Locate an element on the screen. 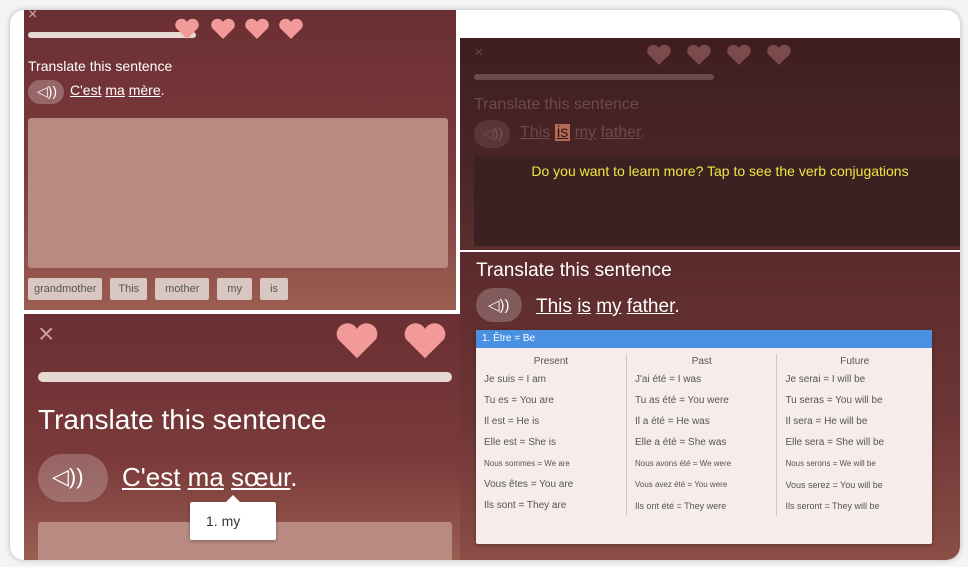  word-bank: grandmother This mother my is is located at coordinates (158, 289).